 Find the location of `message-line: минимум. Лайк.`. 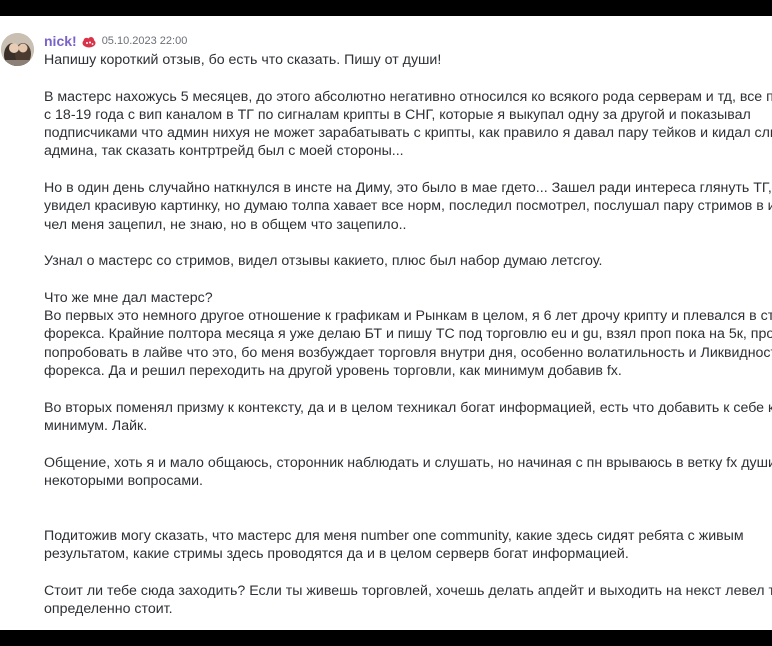

message-line: минимум. Лайк. is located at coordinates (96, 425).